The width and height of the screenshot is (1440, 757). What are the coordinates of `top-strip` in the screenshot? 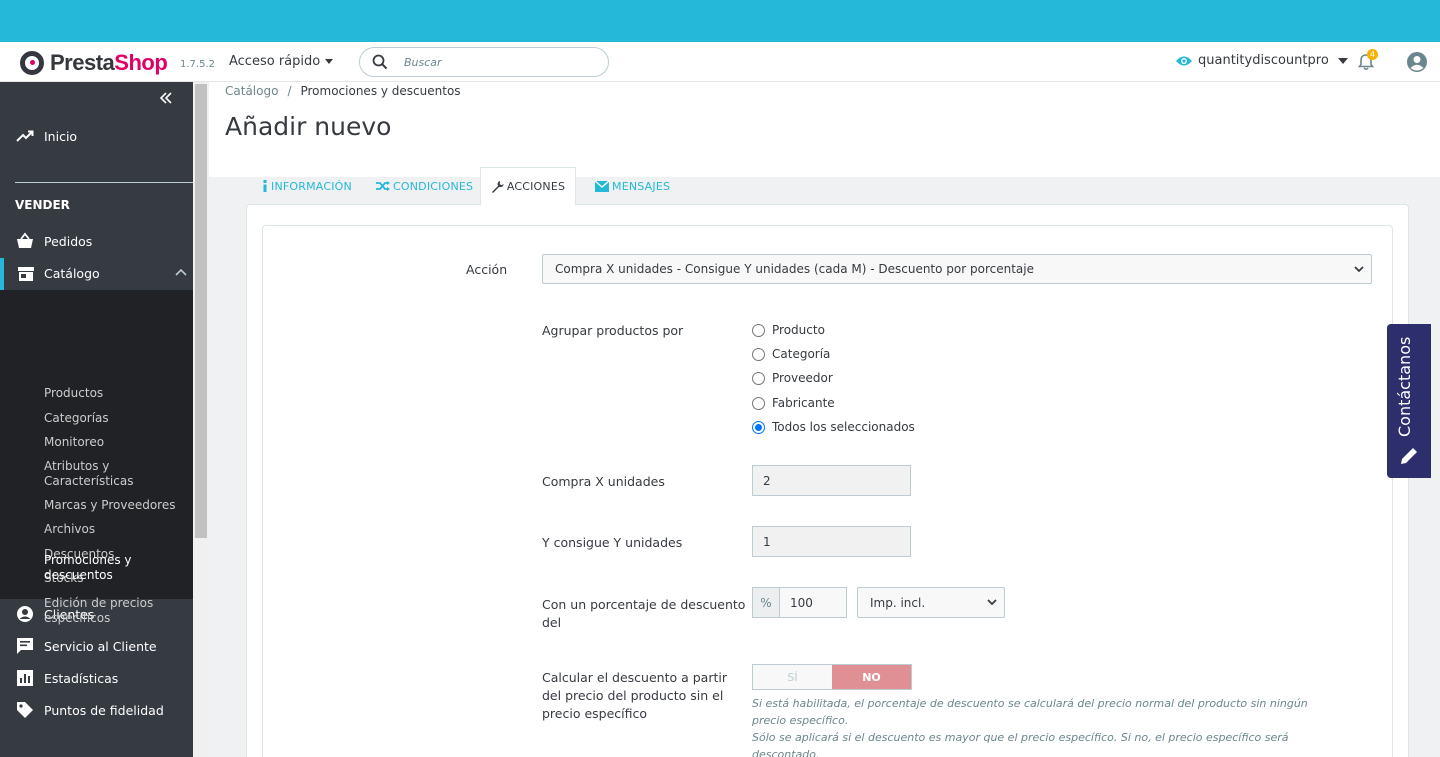 It's located at (720, 21).